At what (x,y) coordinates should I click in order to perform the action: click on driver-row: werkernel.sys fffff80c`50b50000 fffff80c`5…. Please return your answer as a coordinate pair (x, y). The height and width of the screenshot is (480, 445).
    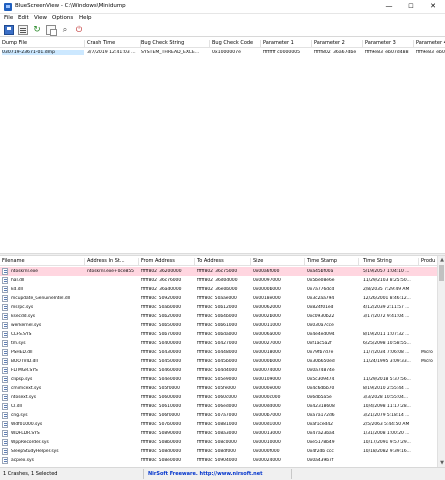
    Looking at the image, I should click on (218, 325).